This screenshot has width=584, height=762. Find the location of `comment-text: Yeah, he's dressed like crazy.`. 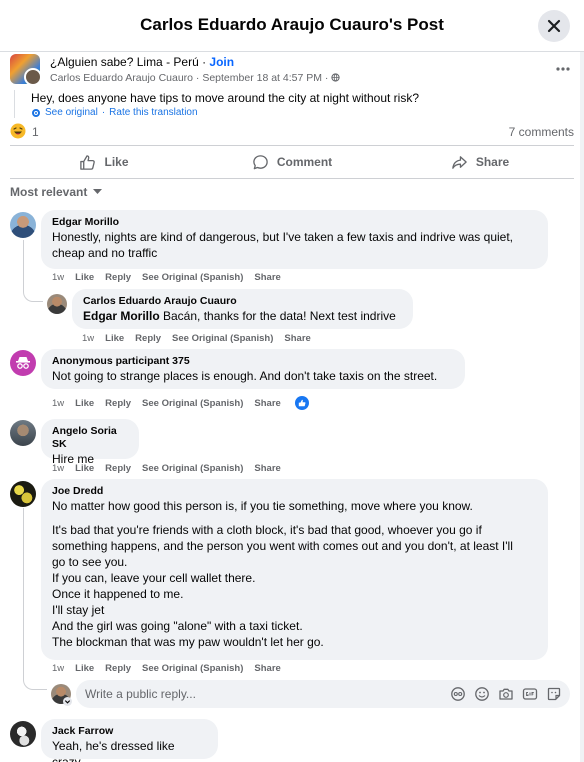

comment-text: Yeah, he's dressed like crazy. is located at coordinates (113, 750).